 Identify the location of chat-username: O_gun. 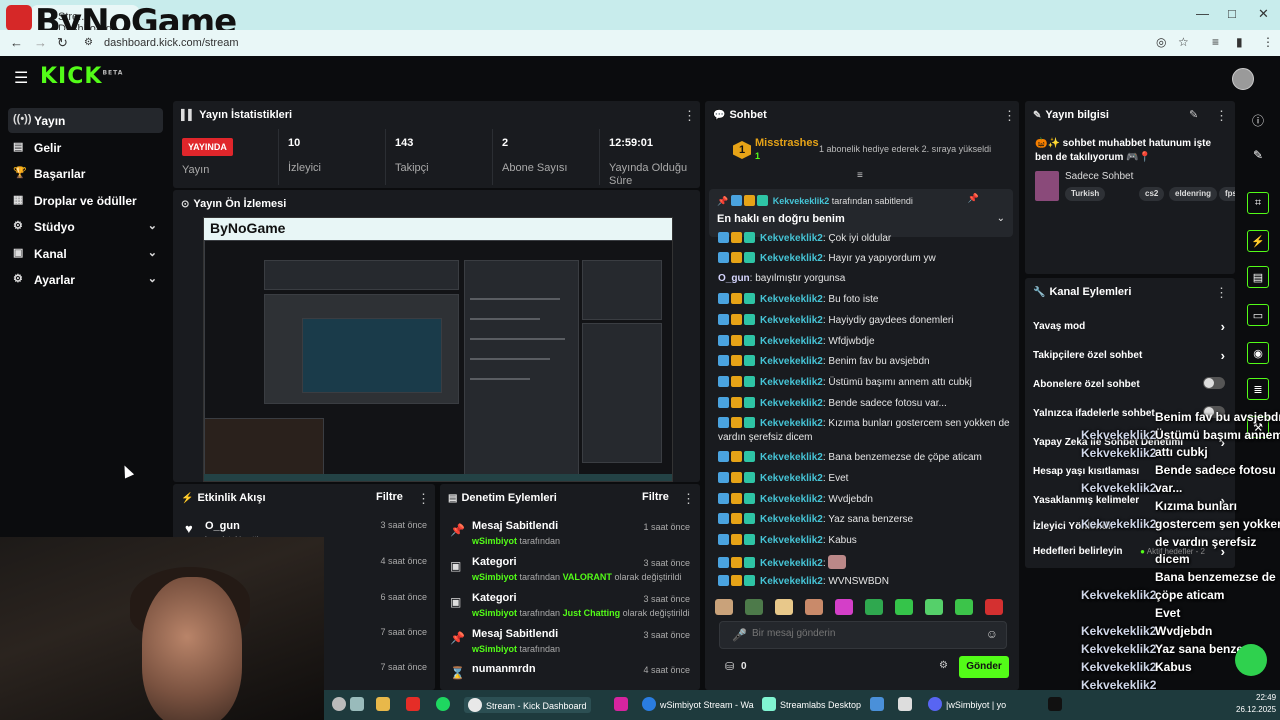
(734, 278).